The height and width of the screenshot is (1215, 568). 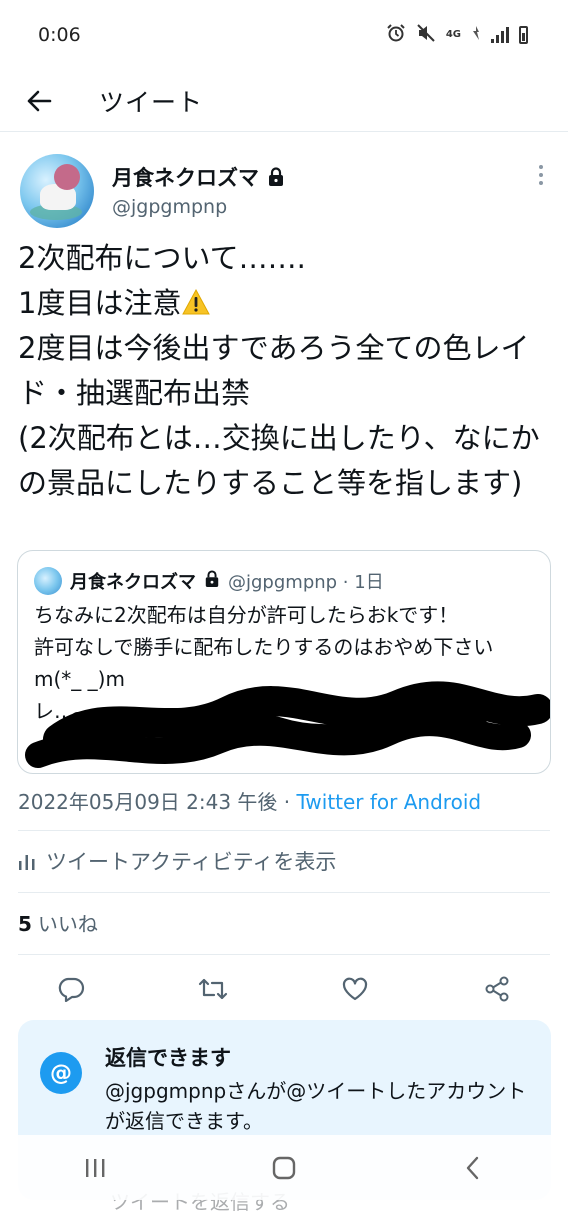 What do you see at coordinates (169, 207) in the screenshot?
I see `author-handle: @jgpgmpnp` at bounding box center [169, 207].